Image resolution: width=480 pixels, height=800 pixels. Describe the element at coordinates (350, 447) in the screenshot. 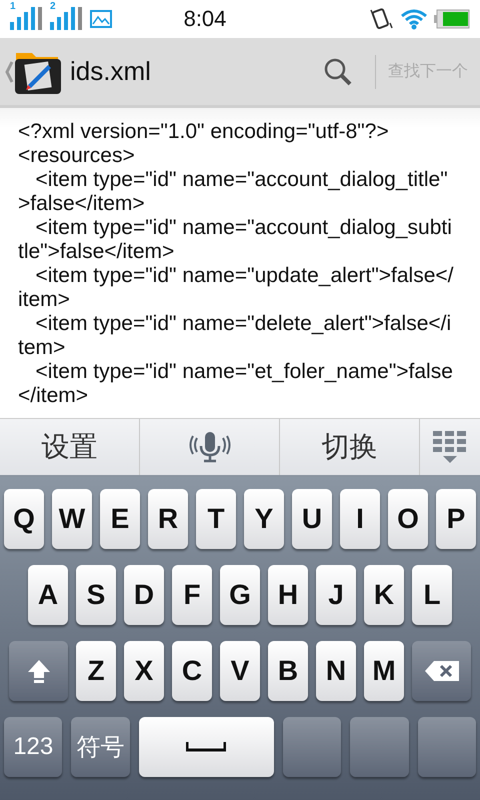

I see `candidate-option: 切换` at that location.